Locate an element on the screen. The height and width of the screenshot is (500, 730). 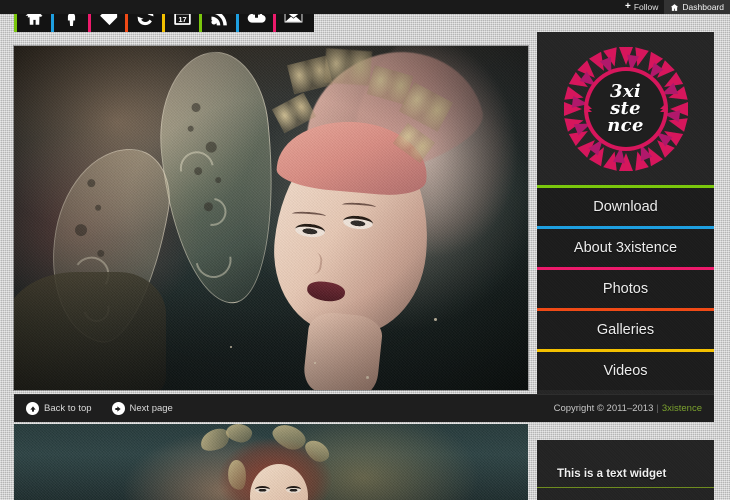
sidebar-item-label: Videos is located at coordinates (625, 371).